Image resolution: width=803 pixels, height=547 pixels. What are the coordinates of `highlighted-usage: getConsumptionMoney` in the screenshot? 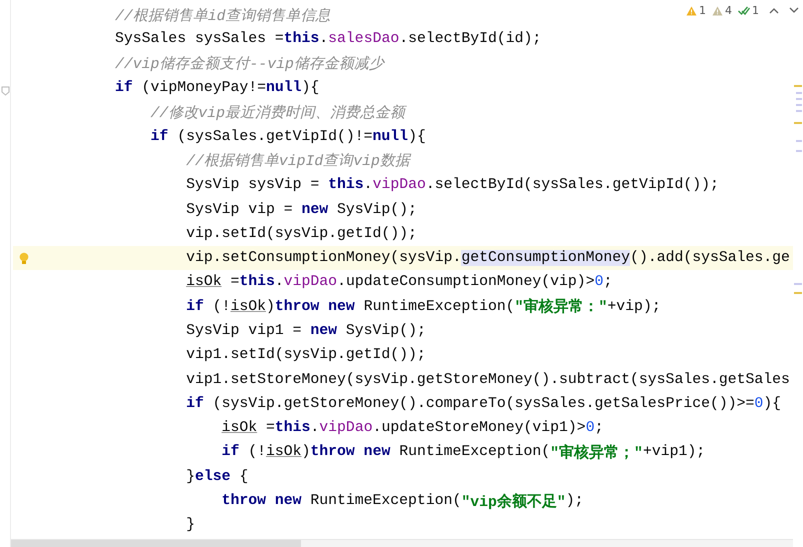 It's located at (545, 258).